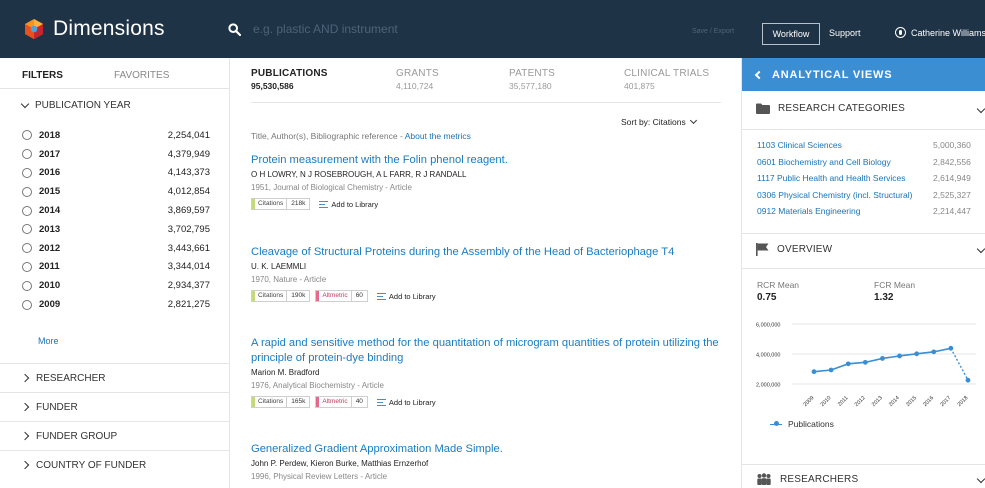 The image size is (985, 488). What do you see at coordinates (281, 296) in the screenshot?
I see `citations-badge: Citations 190k` at bounding box center [281, 296].